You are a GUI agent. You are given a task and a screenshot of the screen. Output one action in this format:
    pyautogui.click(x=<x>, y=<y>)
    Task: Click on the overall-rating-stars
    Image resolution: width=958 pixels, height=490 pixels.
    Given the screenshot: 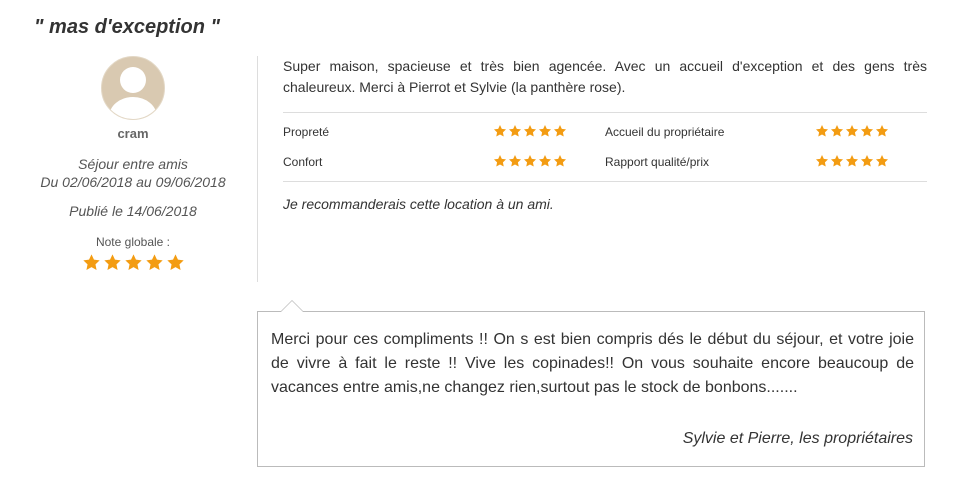 What is the action you would take?
    pyautogui.click(x=133, y=265)
    